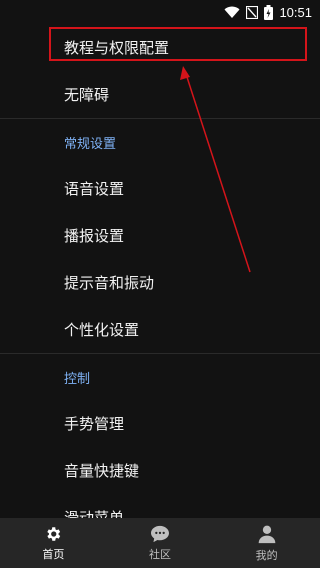 The height and width of the screenshot is (568, 320). Describe the element at coordinates (160, 142) in the screenshot. I see `section-header-general: 常规设置` at that location.